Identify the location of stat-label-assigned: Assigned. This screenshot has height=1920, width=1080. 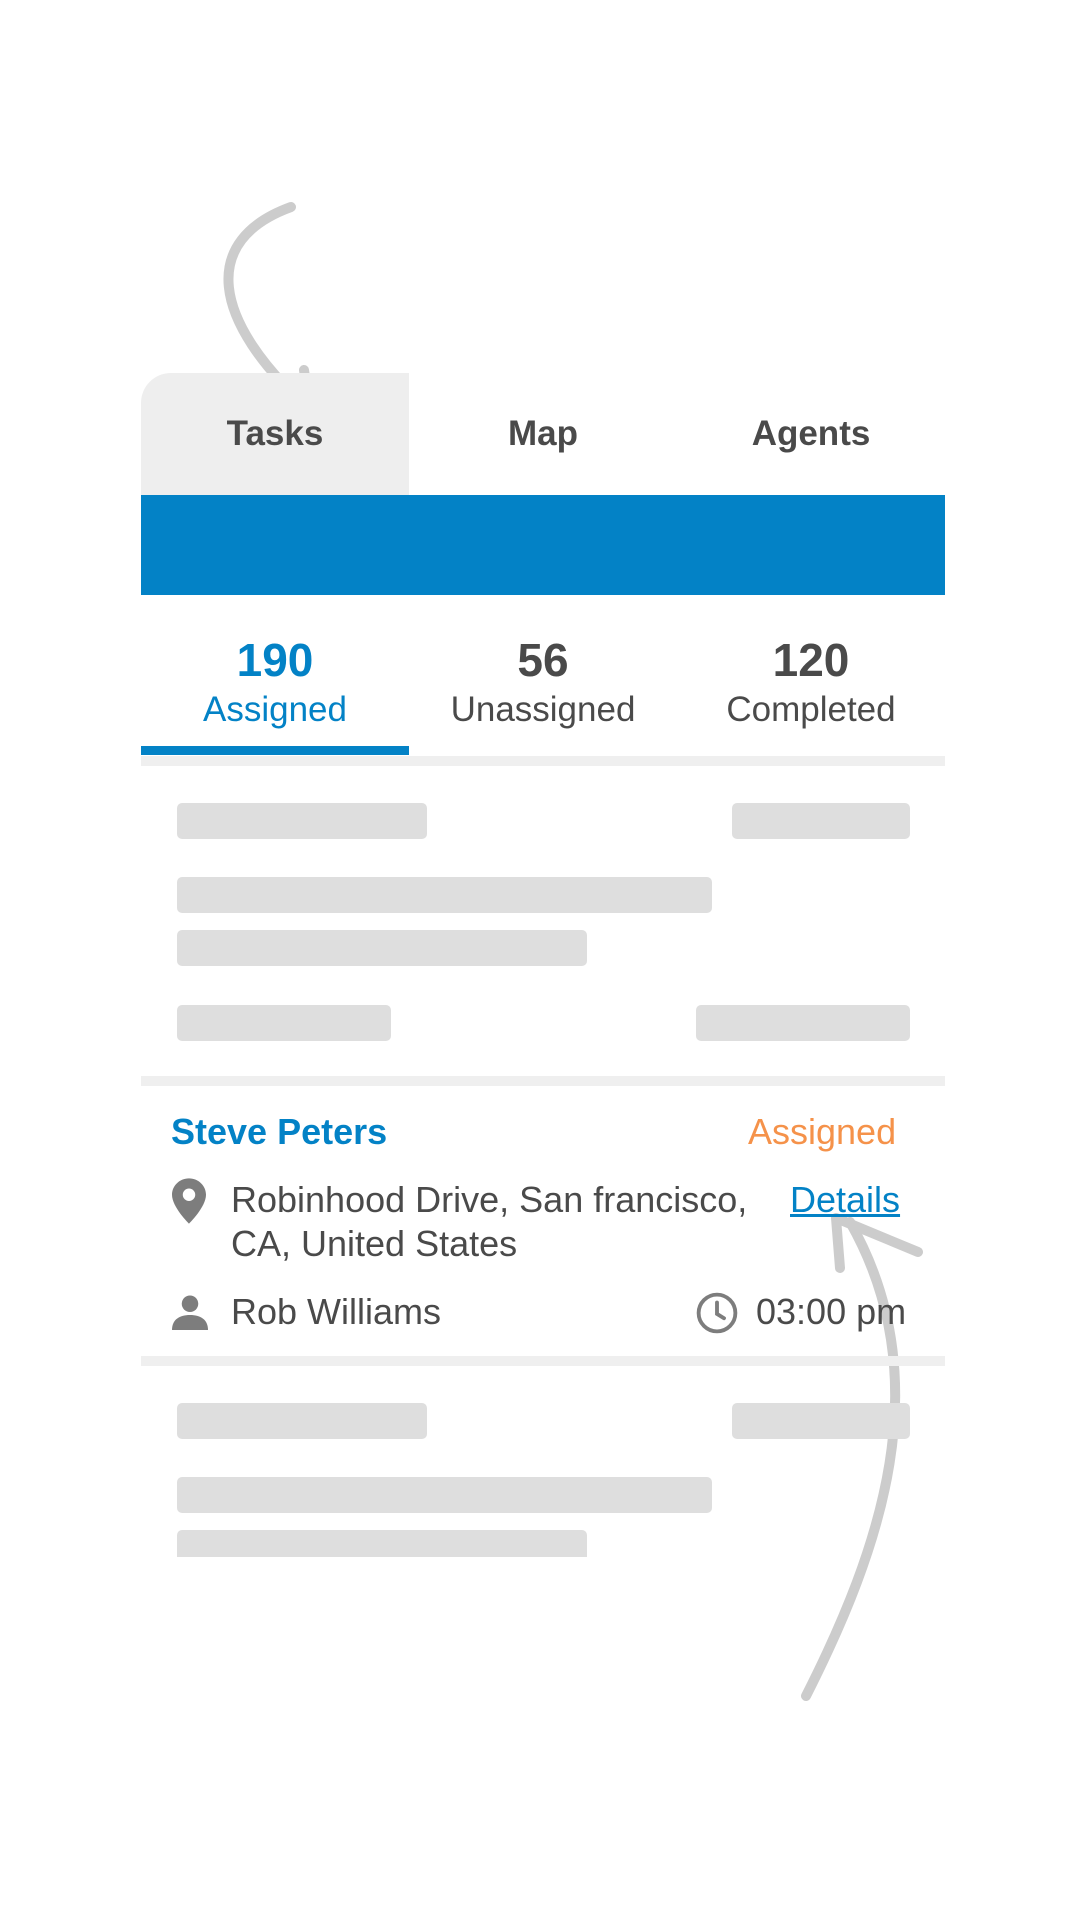
(275, 709).